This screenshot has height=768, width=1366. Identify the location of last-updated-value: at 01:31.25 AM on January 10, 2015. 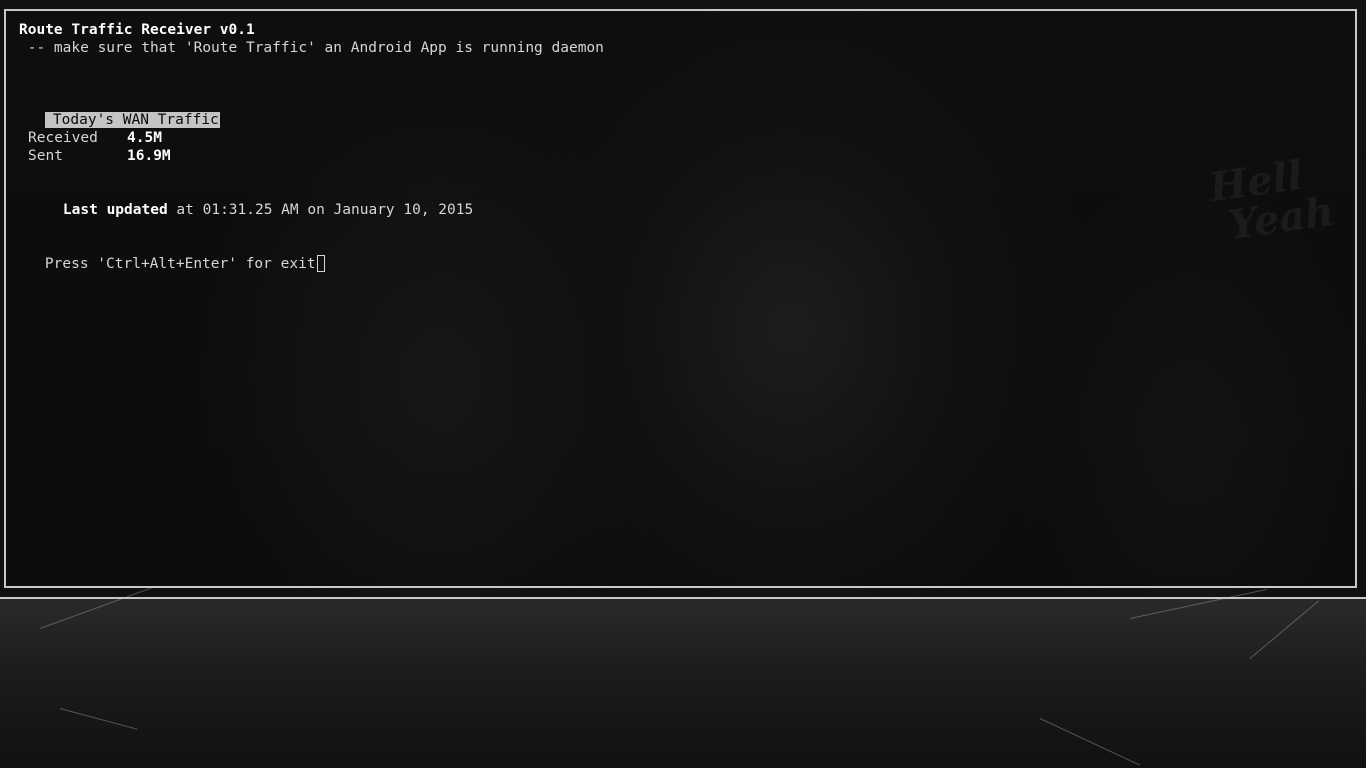
(320, 210).